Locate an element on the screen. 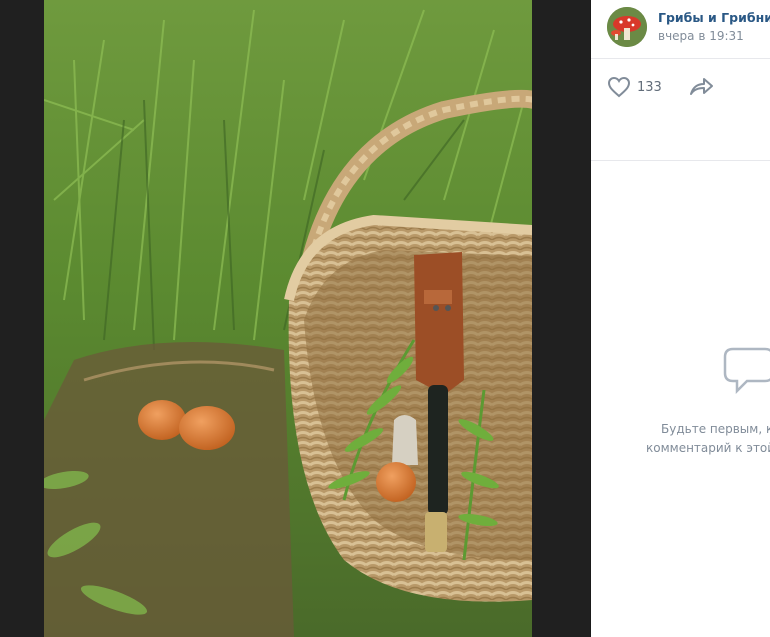  share-button is located at coordinates (701, 89).